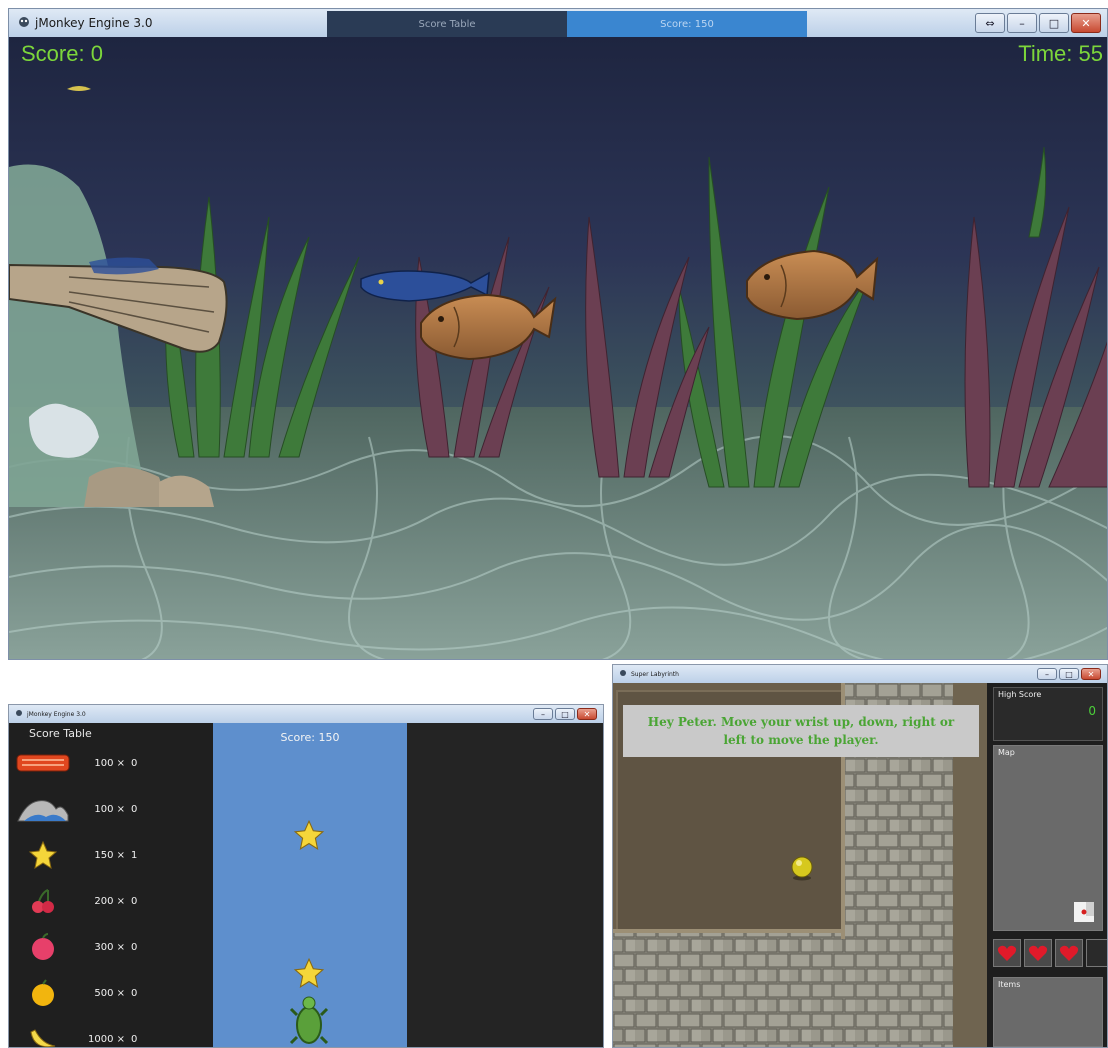 The width and height of the screenshot is (1108, 1048). I want to click on empty-heart-slot, so click(1096, 953).